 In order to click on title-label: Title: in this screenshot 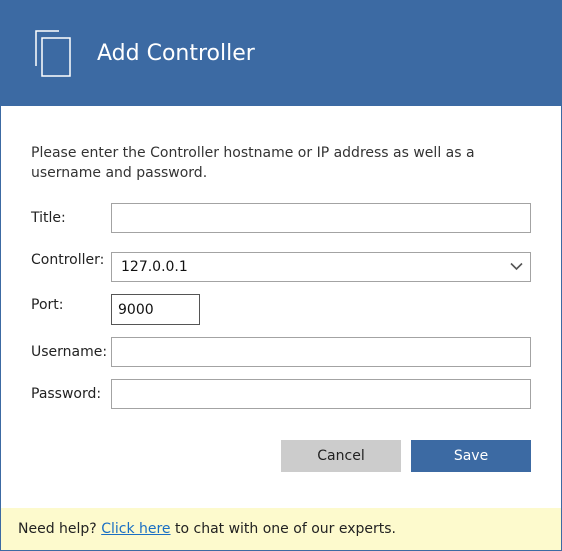, I will do `click(48, 218)`.